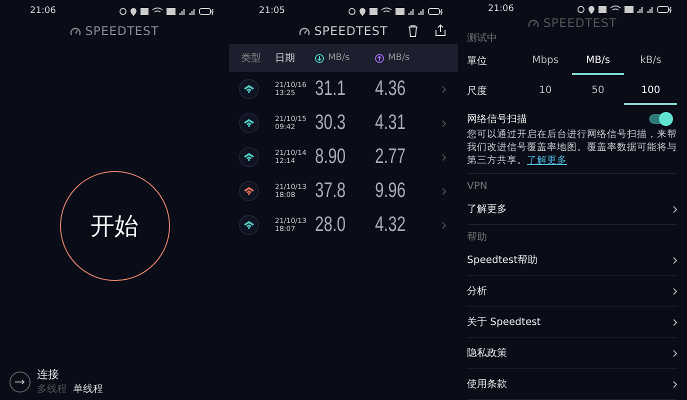 The height and width of the screenshot is (400, 687). I want to click on settings-item: 关于 Speedtest, so click(572, 321).